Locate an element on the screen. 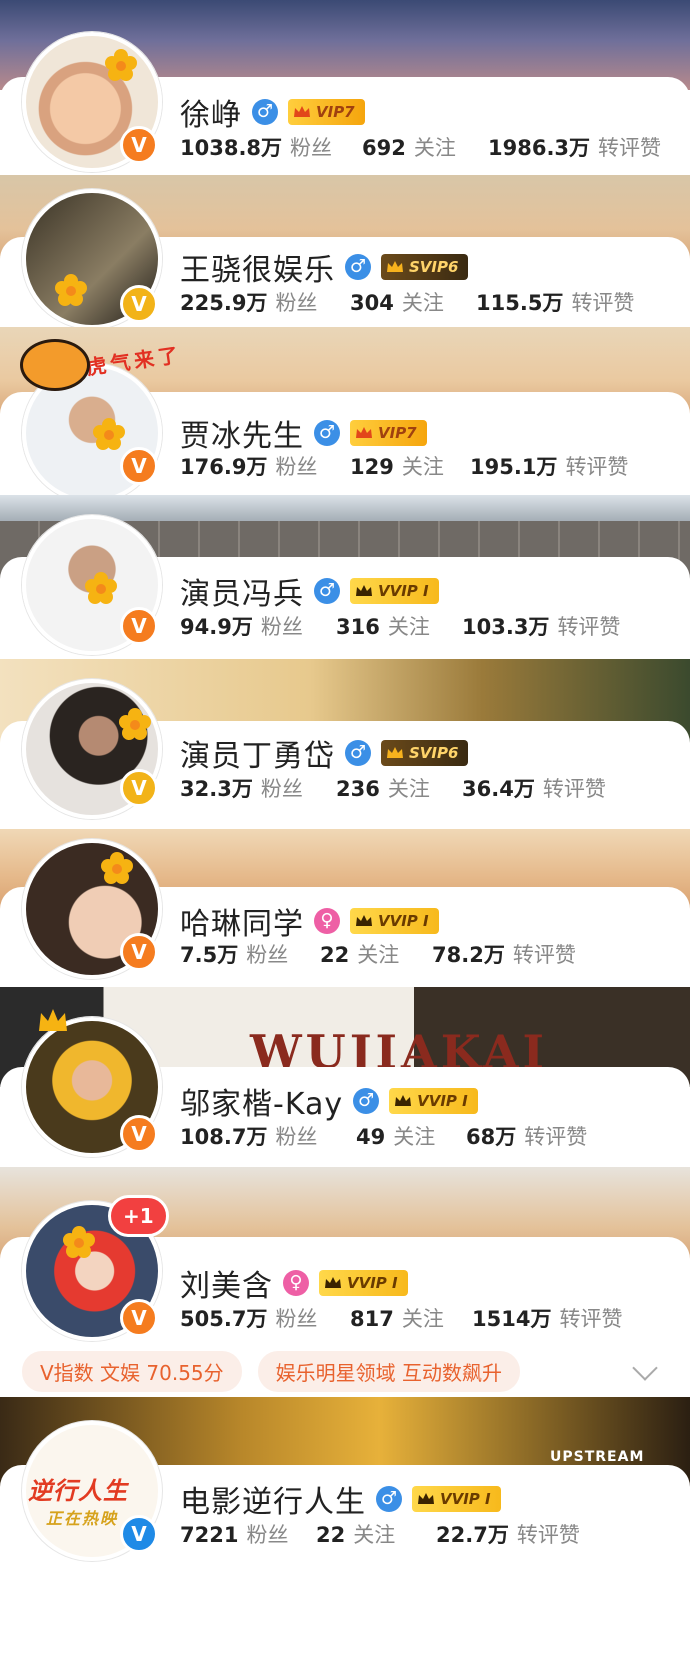 The width and height of the screenshot is (690, 1670). stats-row: 7.5万 粉丝 22 关注 78.2万 转评赞 is located at coordinates (430, 954).